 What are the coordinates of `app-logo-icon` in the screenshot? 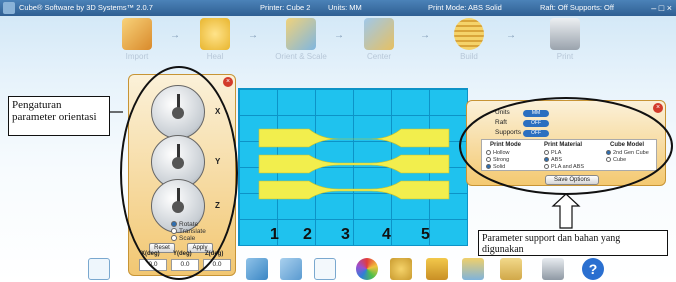 It's located at (9, 8).